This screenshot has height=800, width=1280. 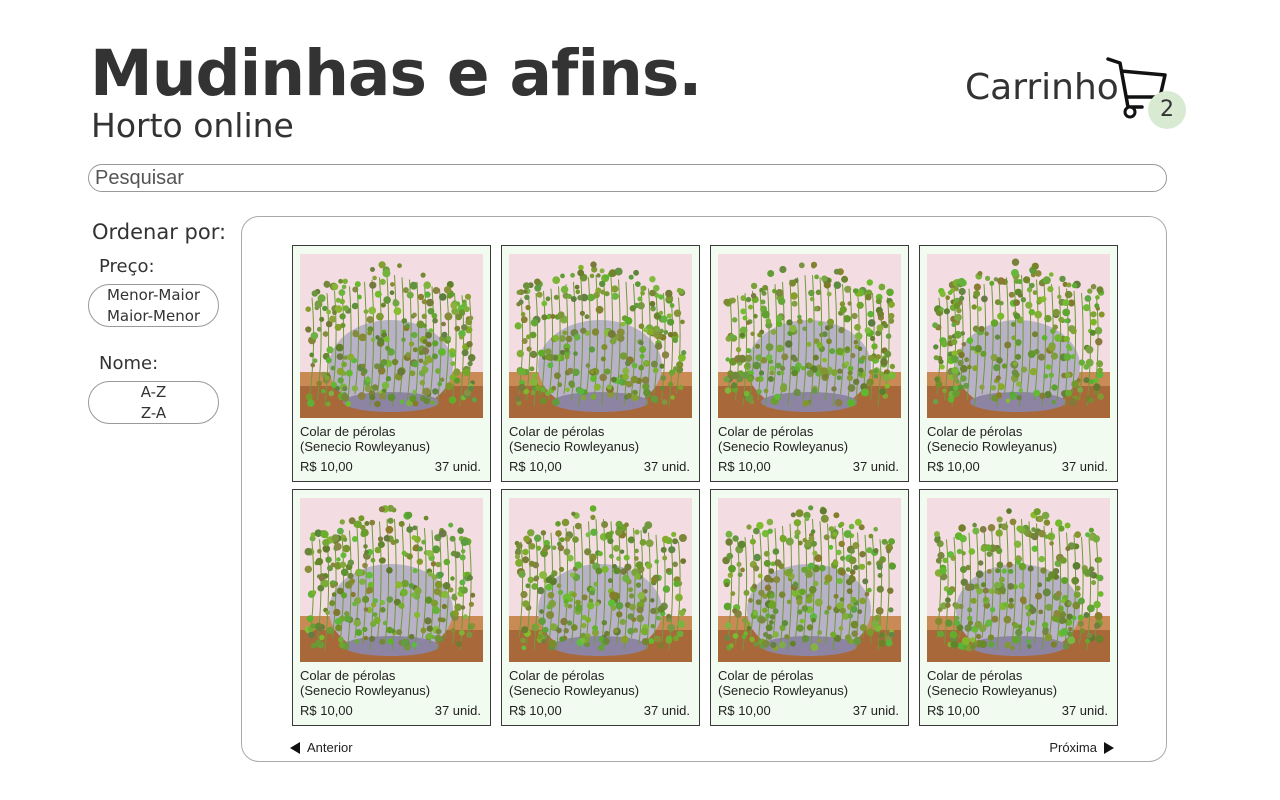 What do you see at coordinates (127, 266) in the screenshot?
I see `sort-price-label: Preço:` at bounding box center [127, 266].